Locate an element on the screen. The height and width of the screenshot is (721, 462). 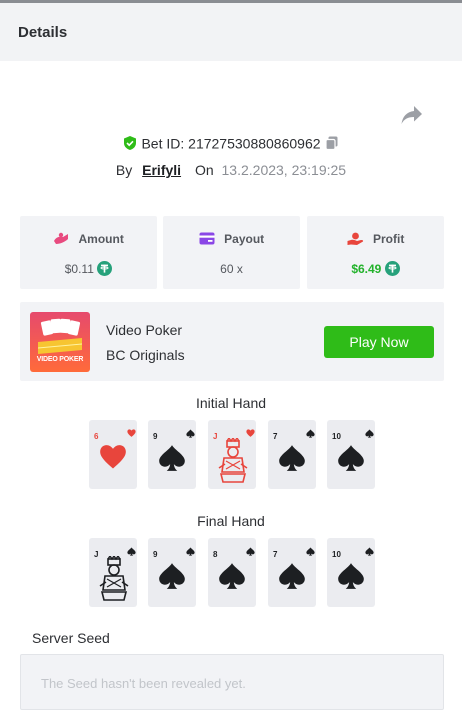
share-icon is located at coordinates (412, 115).